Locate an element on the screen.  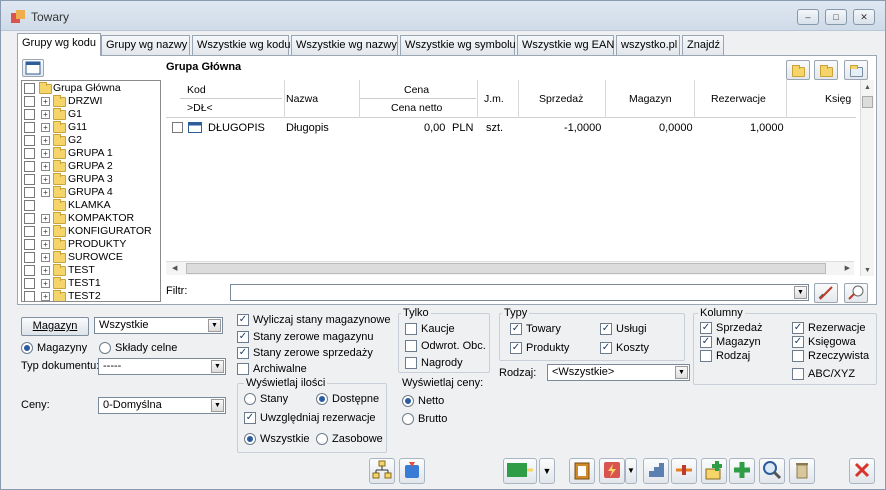
tree-item: + GRUPA 3 is located at coordinates (91, 179).